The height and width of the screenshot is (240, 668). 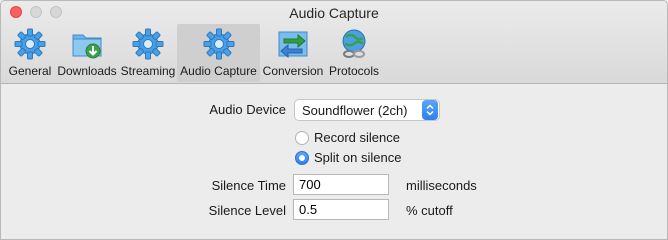 I want to click on tab-downloads-label: Downloads, so click(x=87, y=71).